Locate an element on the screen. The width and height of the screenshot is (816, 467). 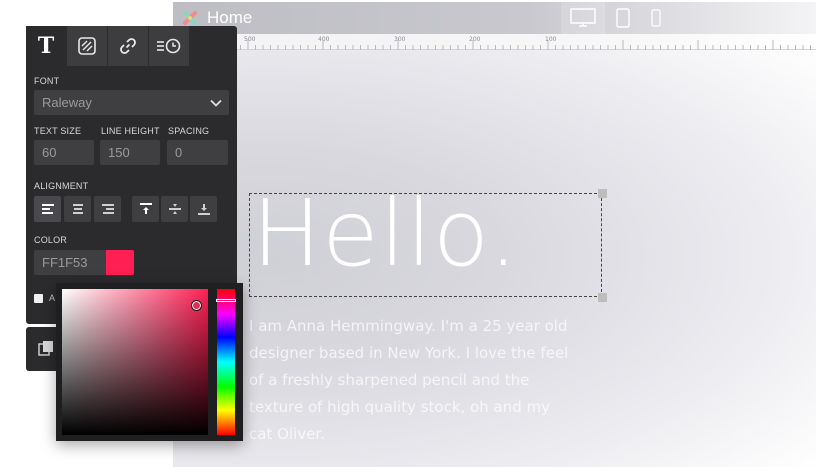
page-title: Home is located at coordinates (229, 18).